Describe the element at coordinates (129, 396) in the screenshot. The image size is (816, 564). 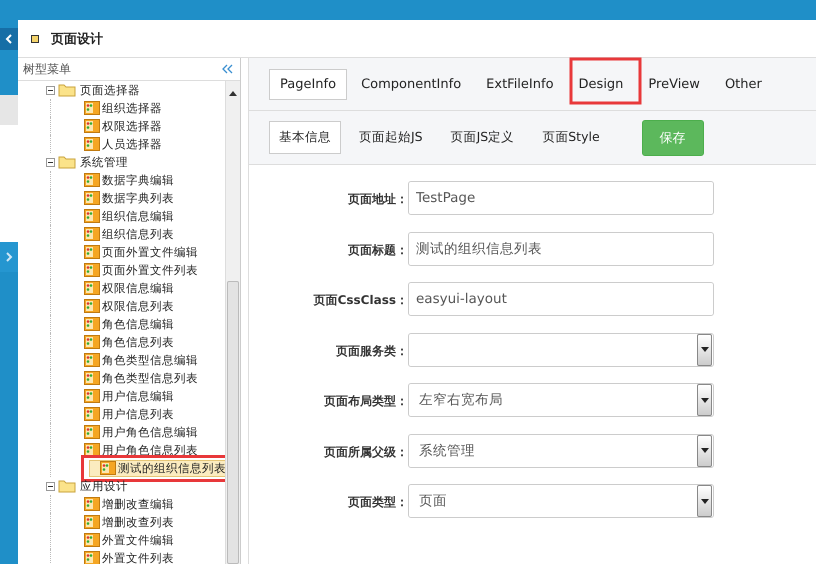
I see `tree-item: 用户信息编辑` at that location.